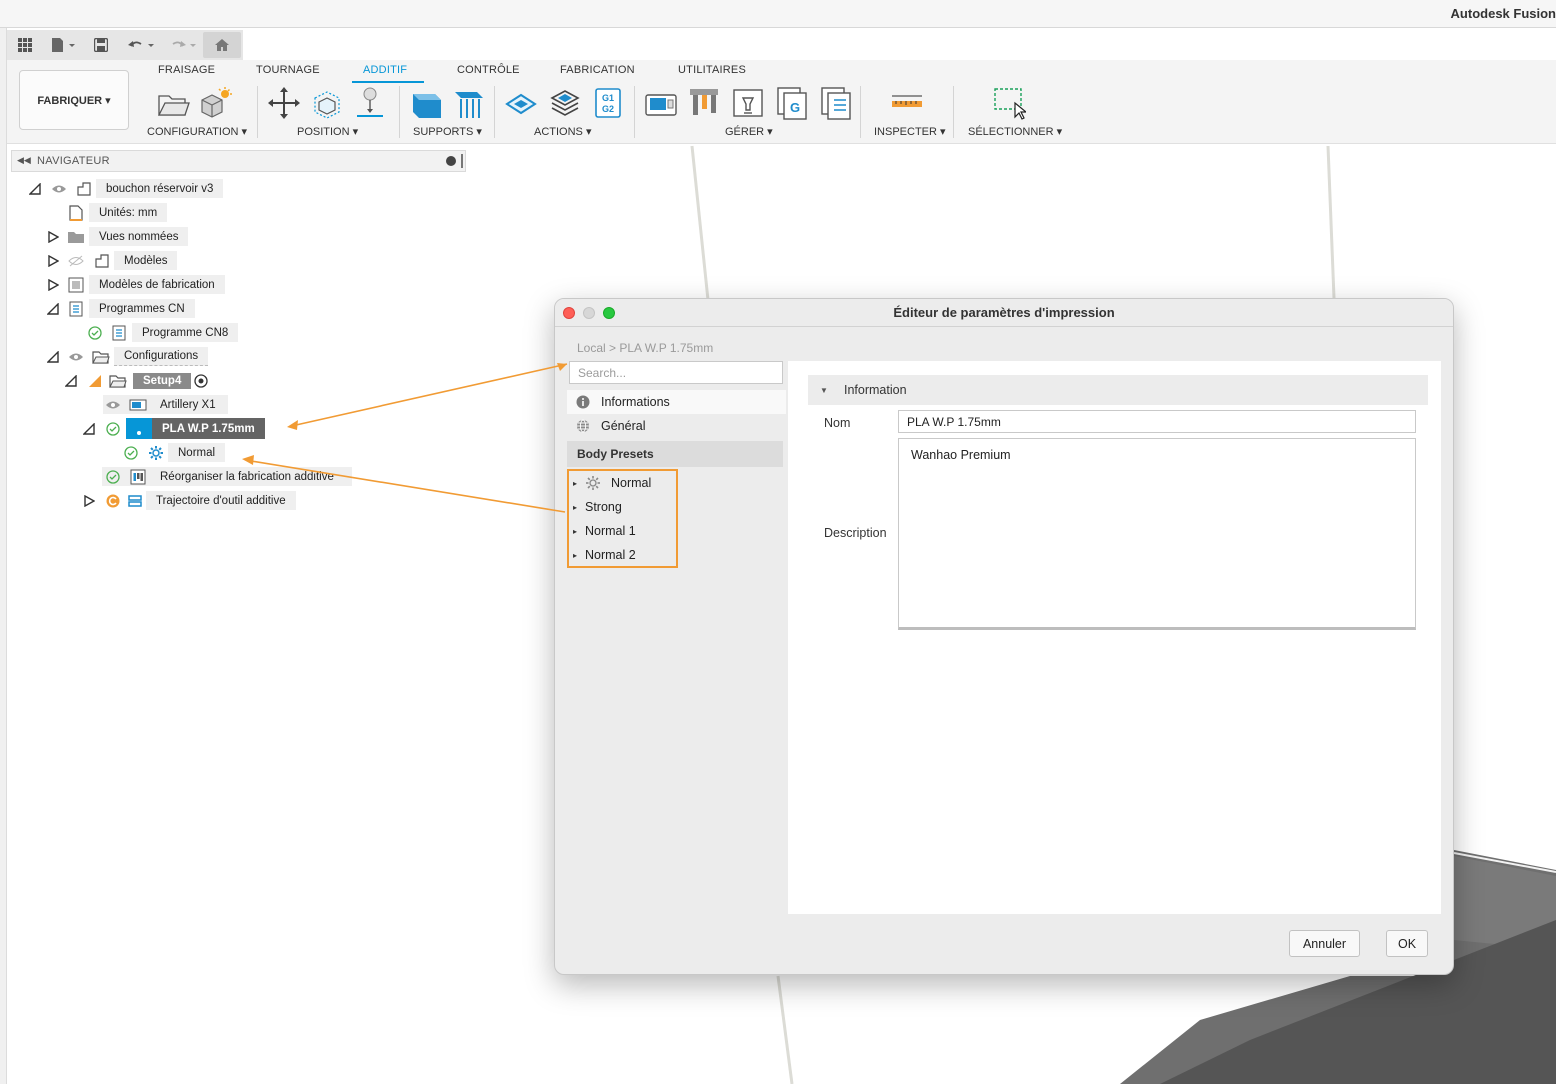 Image resolution: width=1556 pixels, height=1084 pixels. What do you see at coordinates (238, 161) in the screenshot?
I see `navigator-header: ◀◀ NAVIGATEUR` at bounding box center [238, 161].